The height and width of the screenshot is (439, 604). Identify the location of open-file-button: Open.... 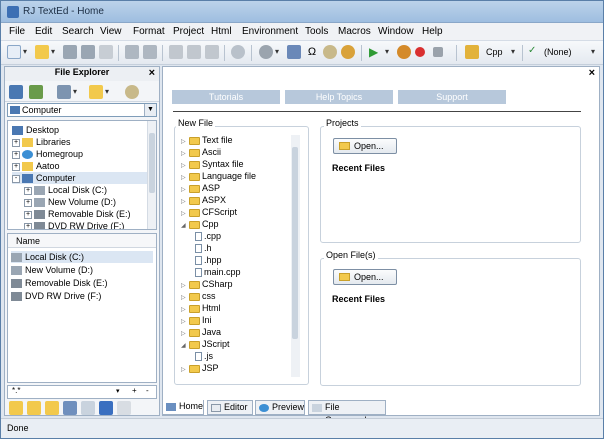
(365, 277).